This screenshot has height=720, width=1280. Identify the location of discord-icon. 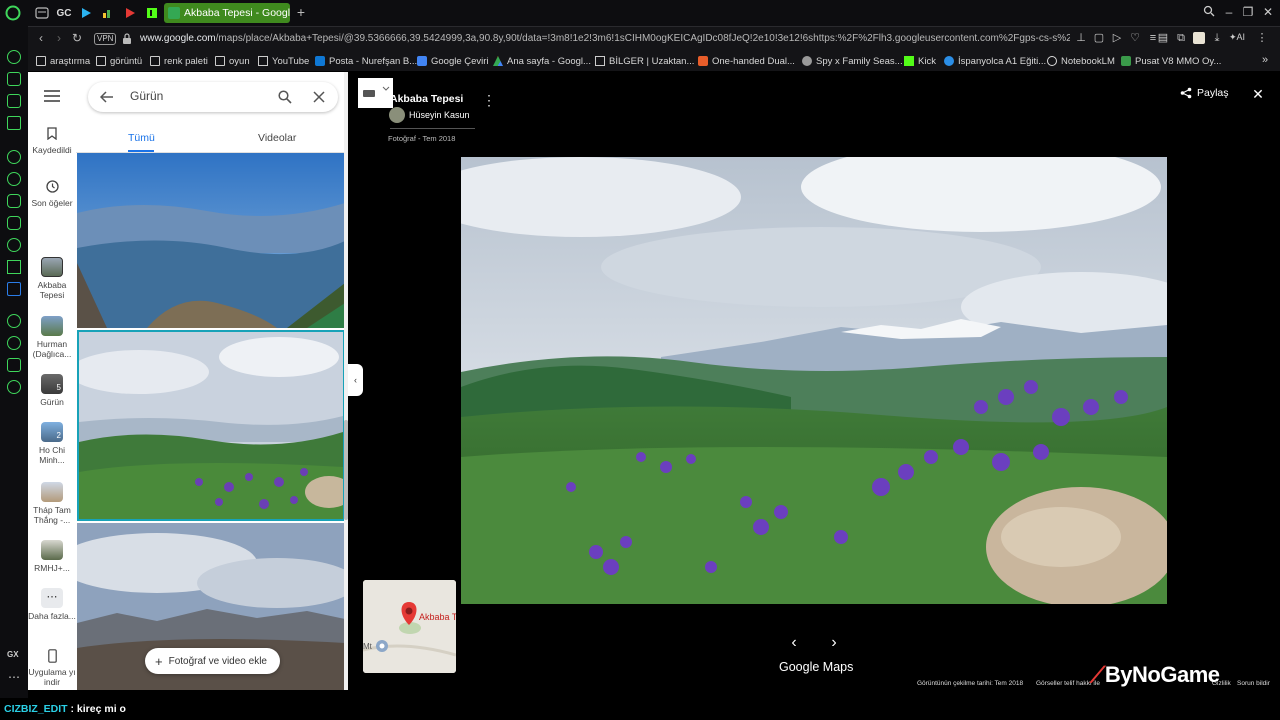
(14, 201).